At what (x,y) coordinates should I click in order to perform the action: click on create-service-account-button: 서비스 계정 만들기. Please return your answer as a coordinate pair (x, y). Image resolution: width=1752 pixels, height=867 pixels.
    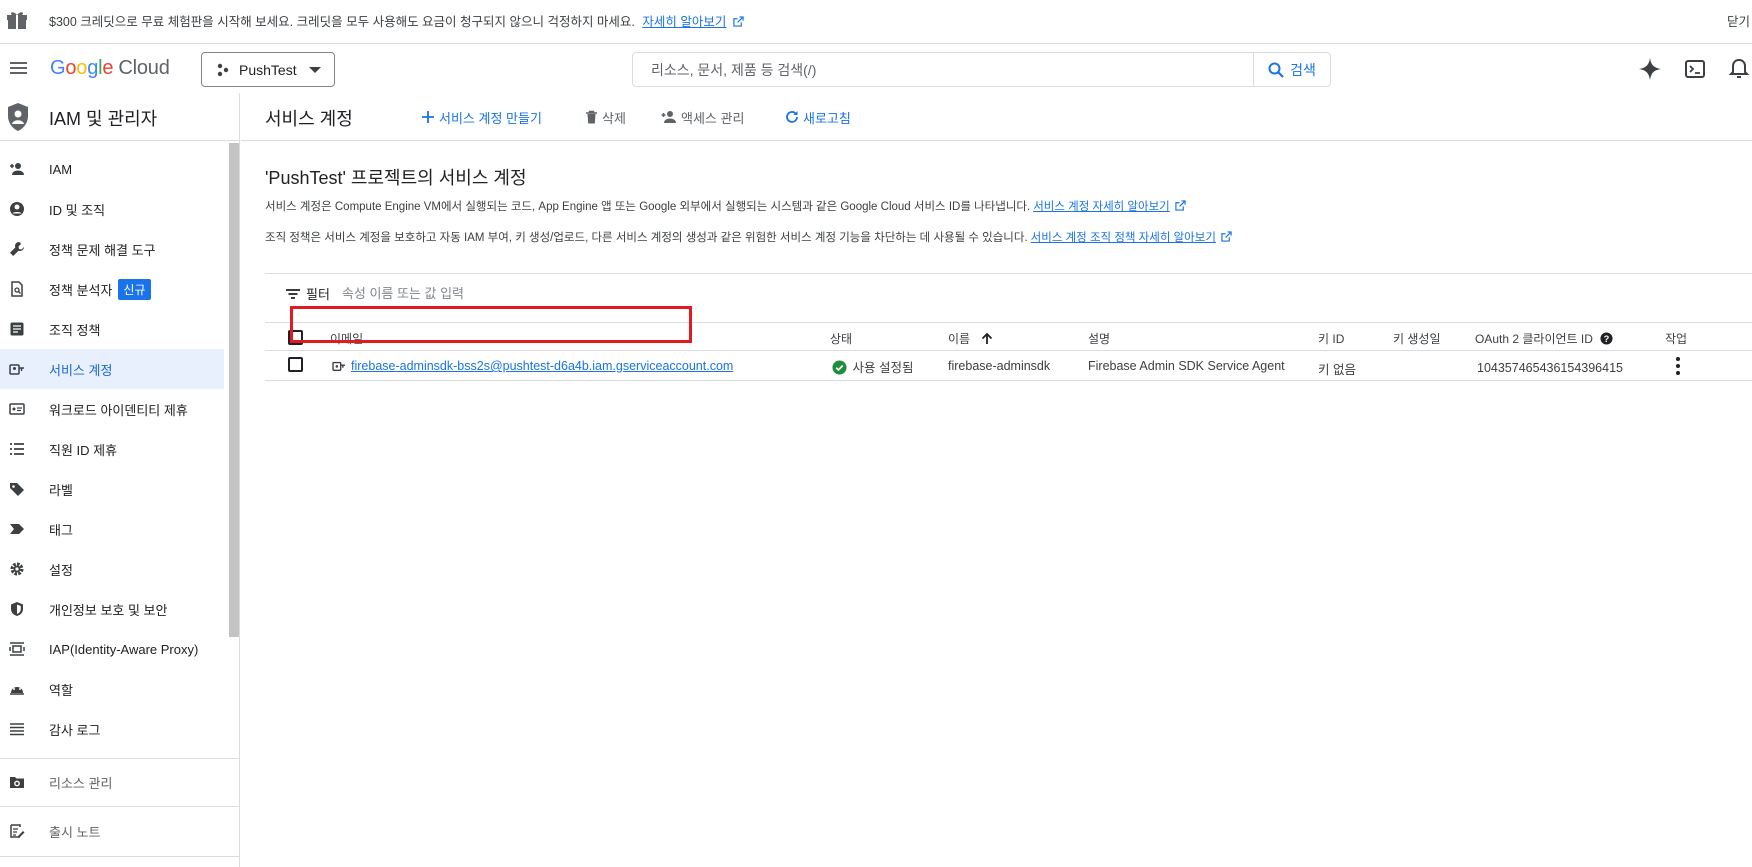
    Looking at the image, I should click on (481, 117).